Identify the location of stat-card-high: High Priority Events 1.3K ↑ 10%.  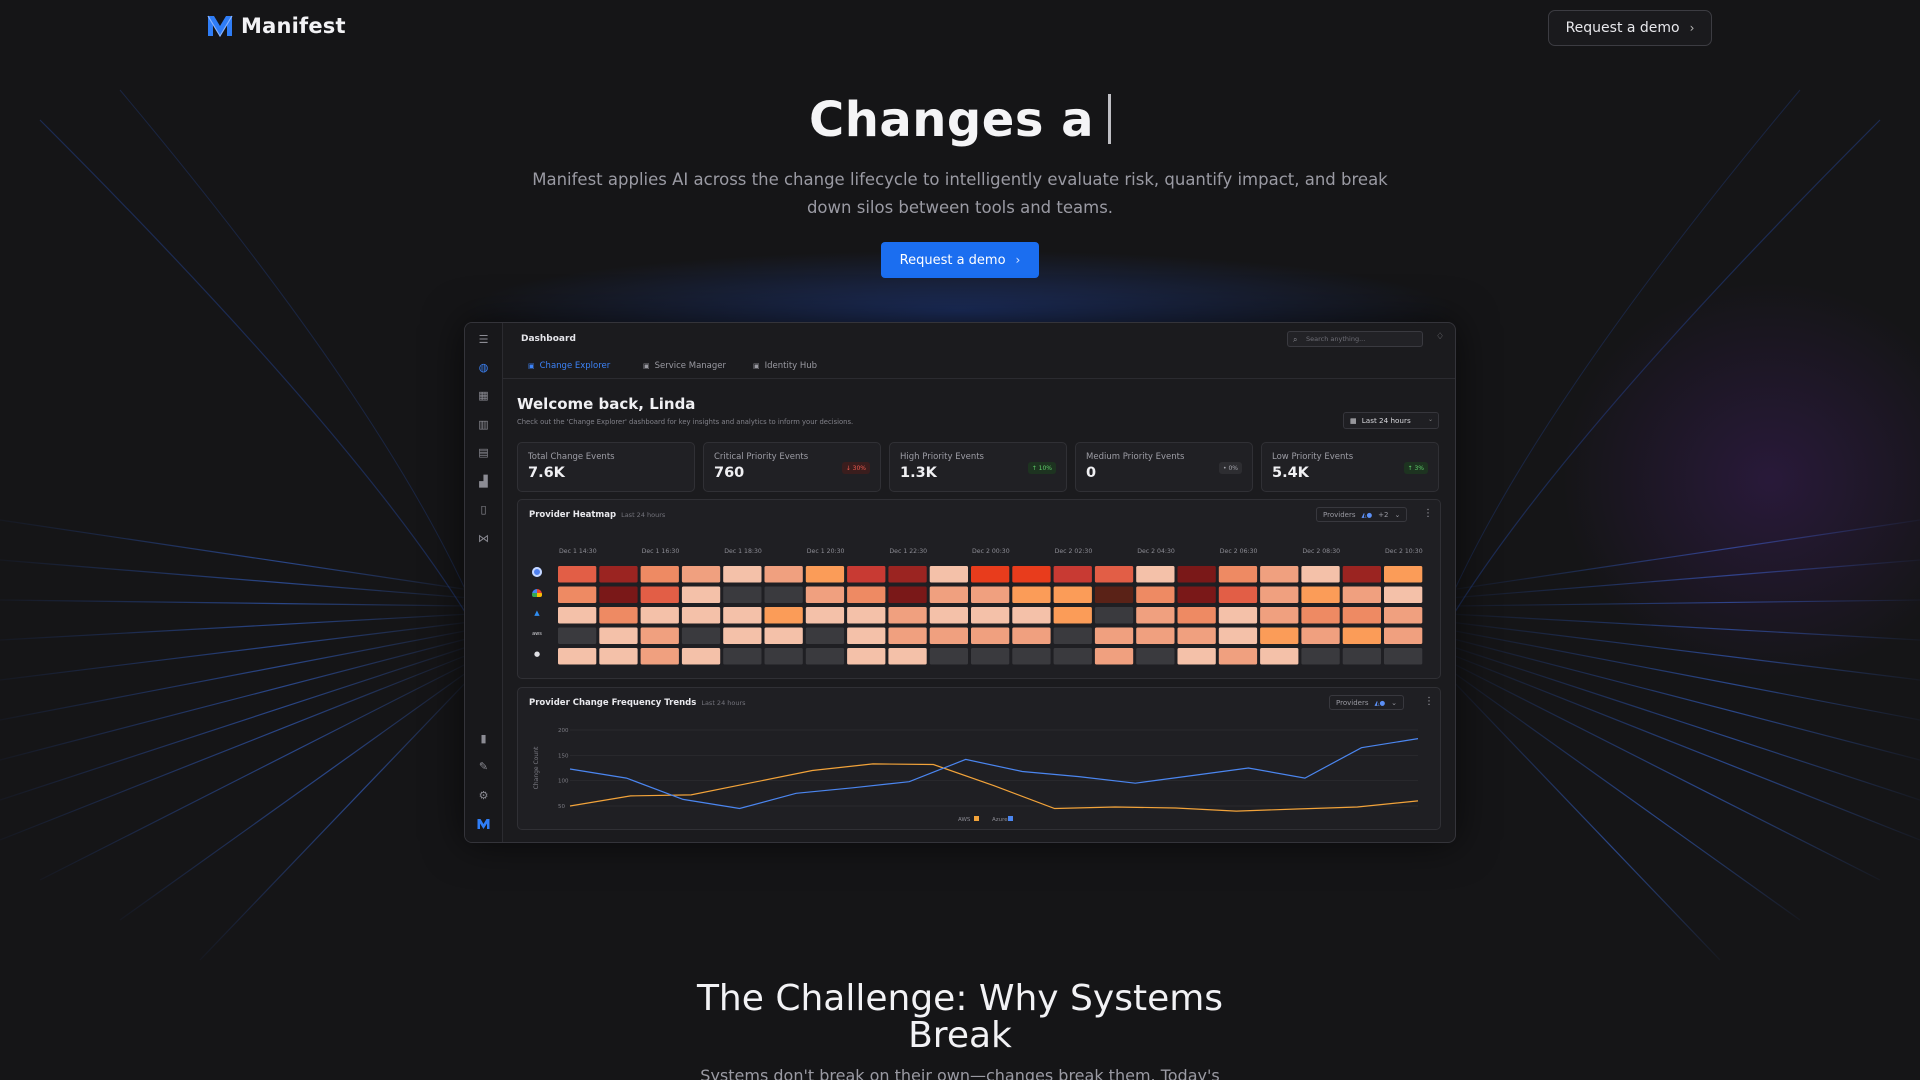
(978, 467).